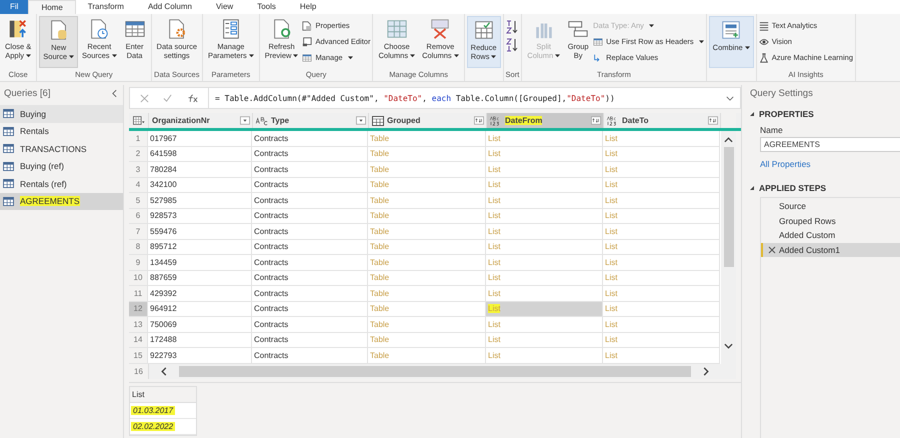  Describe the element at coordinates (512, 45) in the screenshot. I see `sort-descending-icon` at that location.